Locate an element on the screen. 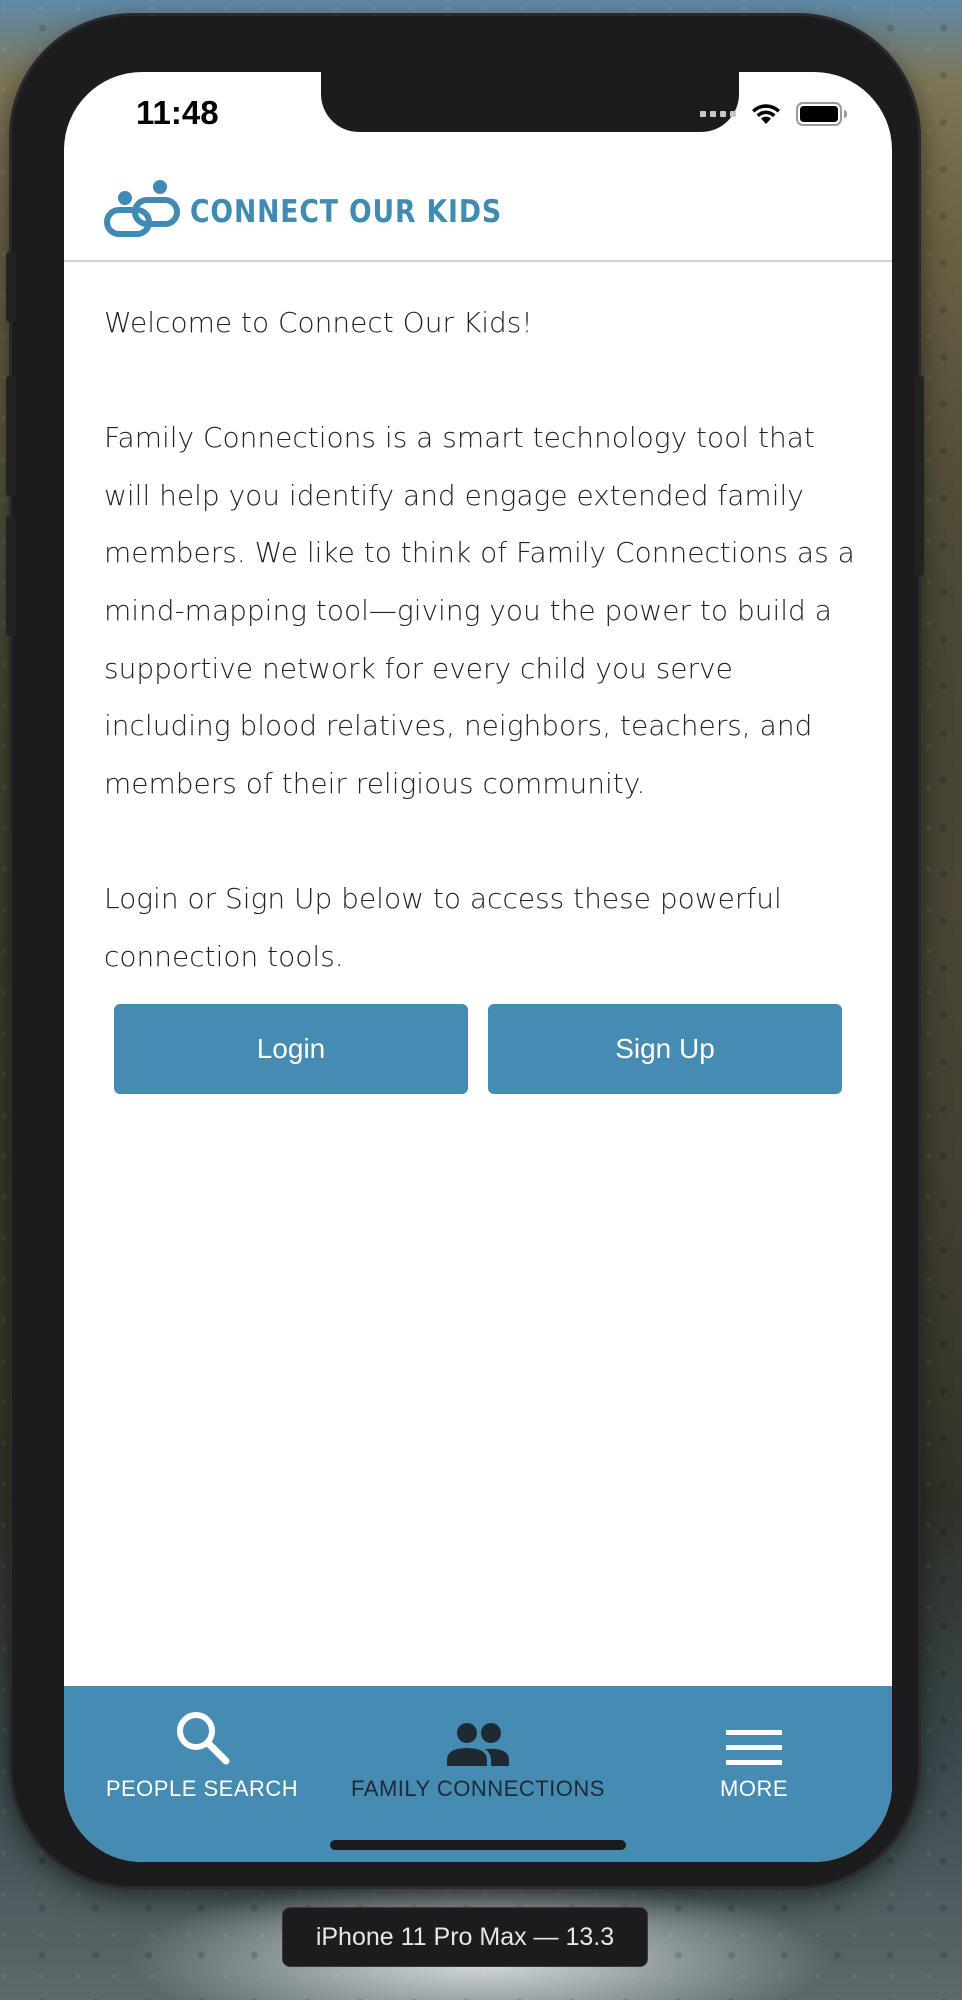 The height and width of the screenshot is (2000, 962). app-header: CONNECT OUR KIDS is located at coordinates (478, 217).